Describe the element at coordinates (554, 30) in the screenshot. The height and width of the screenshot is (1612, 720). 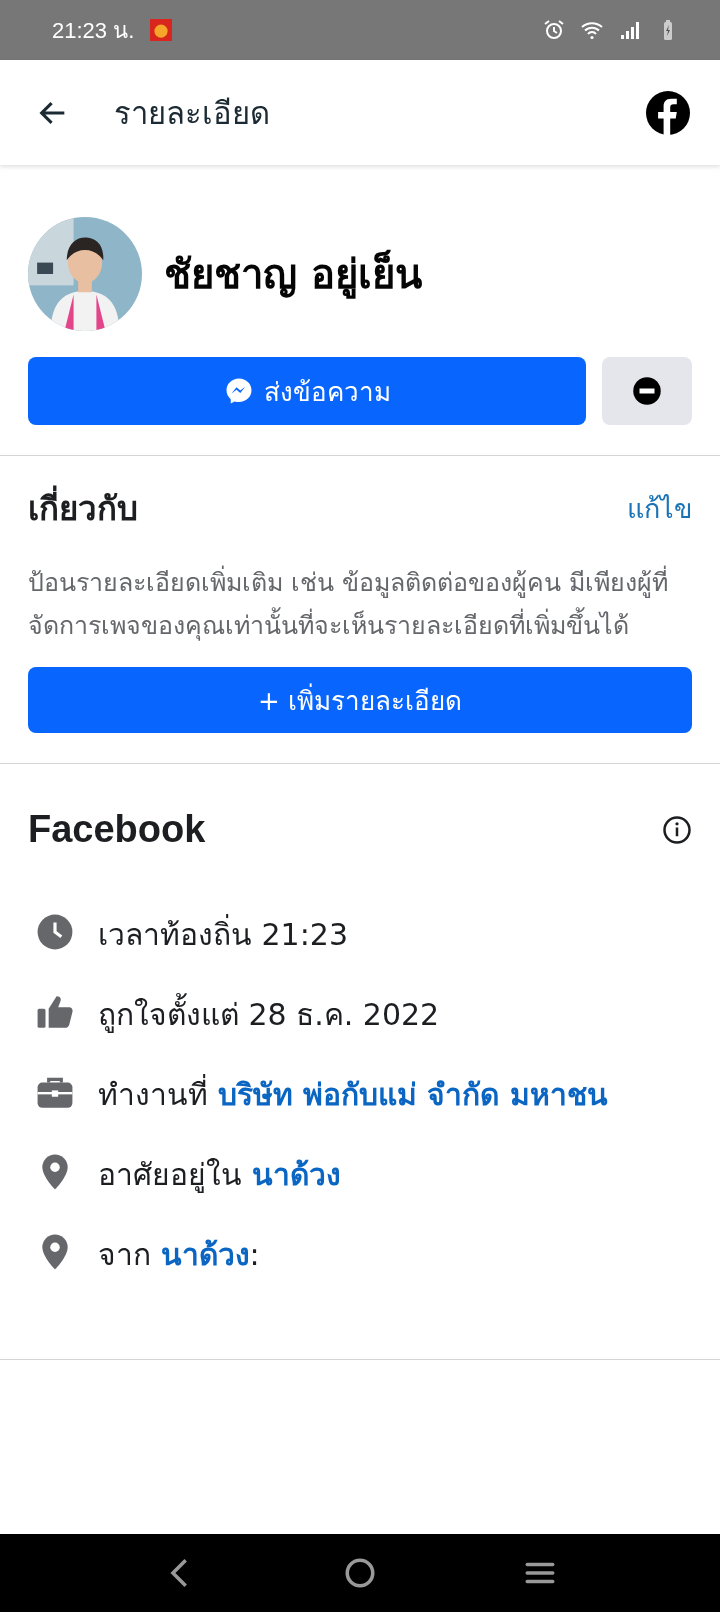
I see `alarm-icon` at that location.